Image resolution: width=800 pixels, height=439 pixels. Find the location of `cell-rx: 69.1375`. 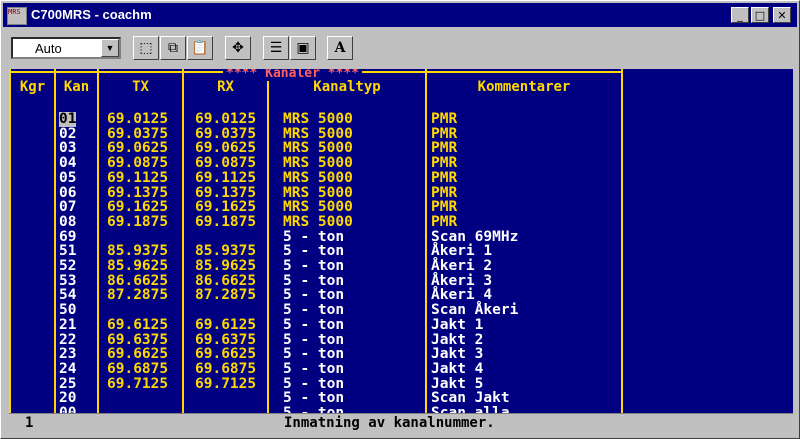

cell-rx: 69.1375 is located at coordinates (226, 192).